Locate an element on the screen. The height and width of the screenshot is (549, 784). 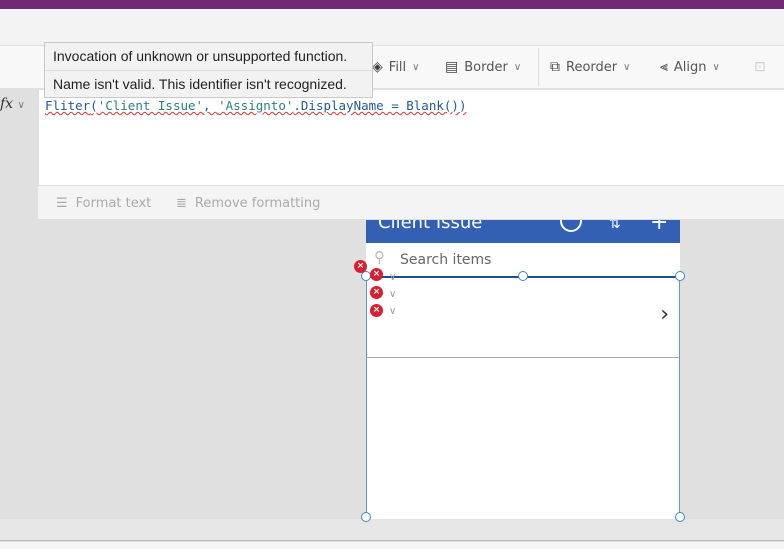
fill-icon: ◈ is located at coordinates (377, 67).